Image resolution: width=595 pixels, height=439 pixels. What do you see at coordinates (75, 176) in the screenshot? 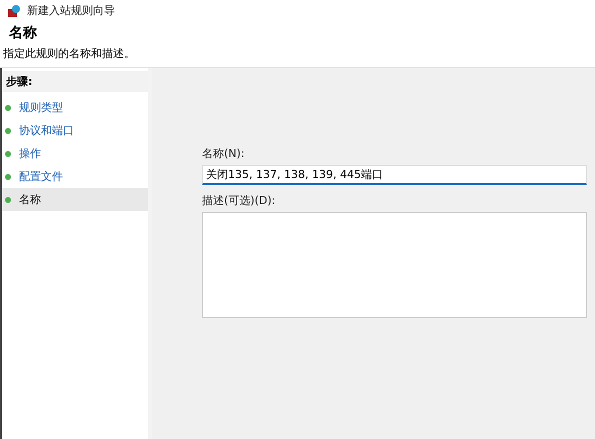
I see `step-item: 配置文件` at bounding box center [75, 176].